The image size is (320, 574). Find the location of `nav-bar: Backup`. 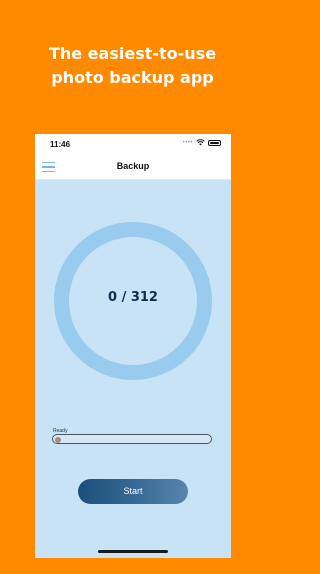

nav-bar: Backup is located at coordinates (133, 167).